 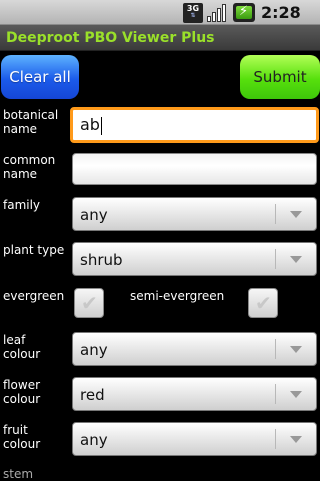 I want to click on flower-colour-label-text: flower colour, so click(x=22, y=392).